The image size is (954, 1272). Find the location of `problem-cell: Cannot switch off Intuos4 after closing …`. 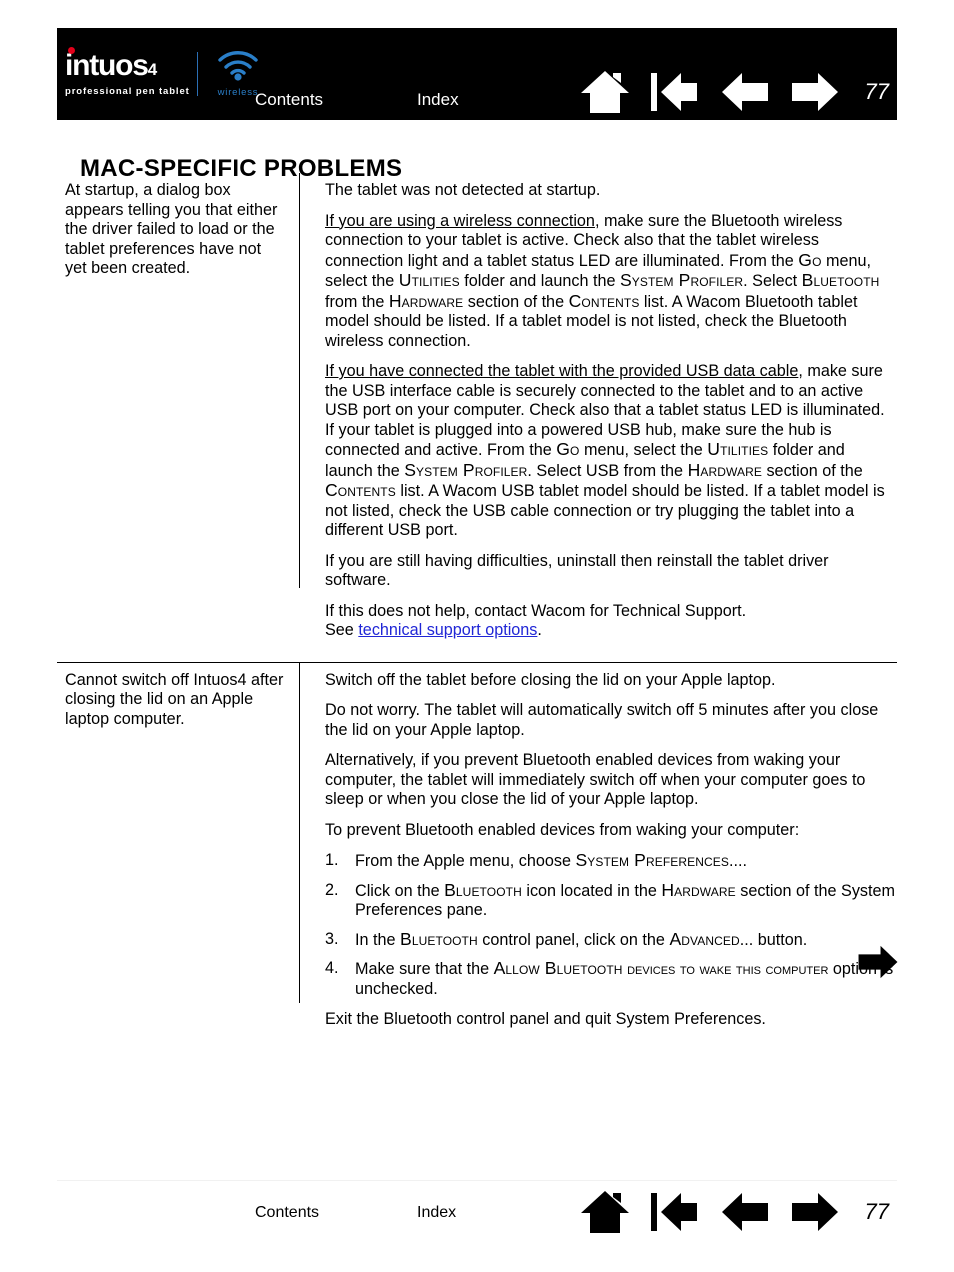

problem-cell: Cannot switch off Intuos4 after closing … is located at coordinates (178, 832).